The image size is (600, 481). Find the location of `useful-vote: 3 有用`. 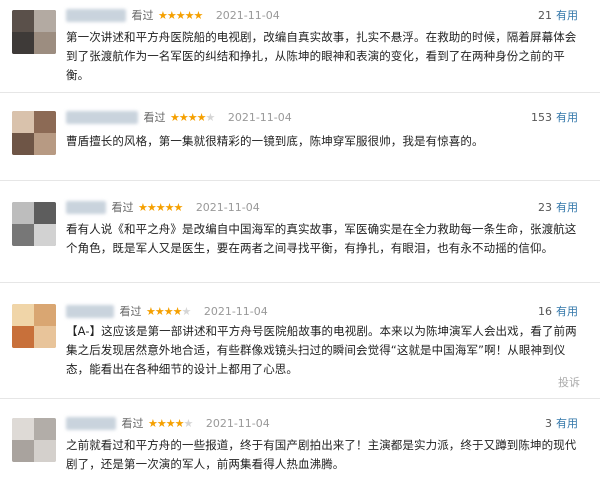

useful-vote: 3 有用 is located at coordinates (561, 423).